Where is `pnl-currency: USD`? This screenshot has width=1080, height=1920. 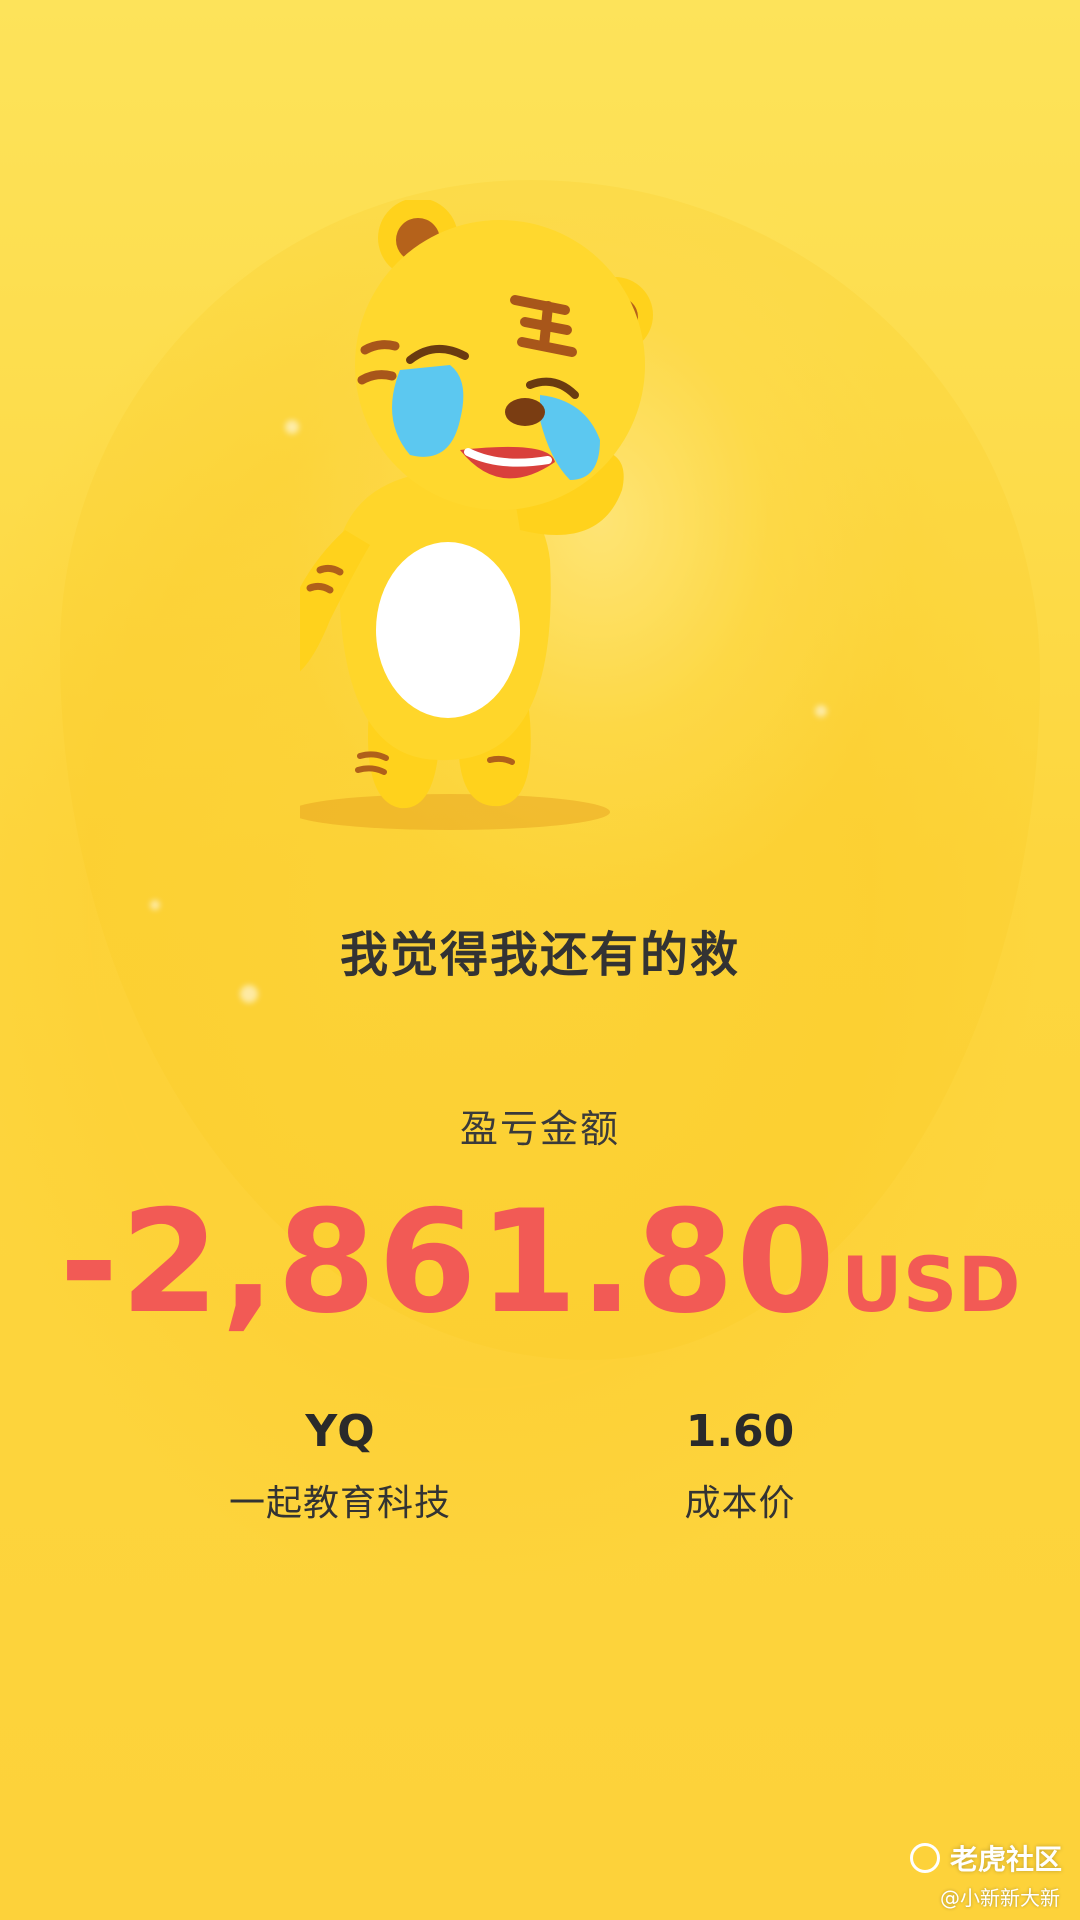
pnl-currency: USD is located at coordinates (931, 1284).